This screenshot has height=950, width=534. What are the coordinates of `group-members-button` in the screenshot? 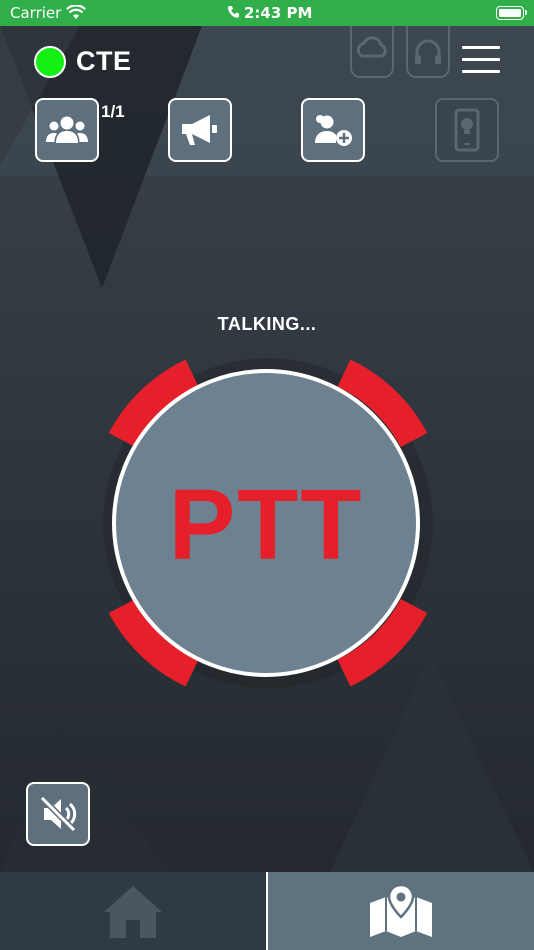 It's located at (67, 130).